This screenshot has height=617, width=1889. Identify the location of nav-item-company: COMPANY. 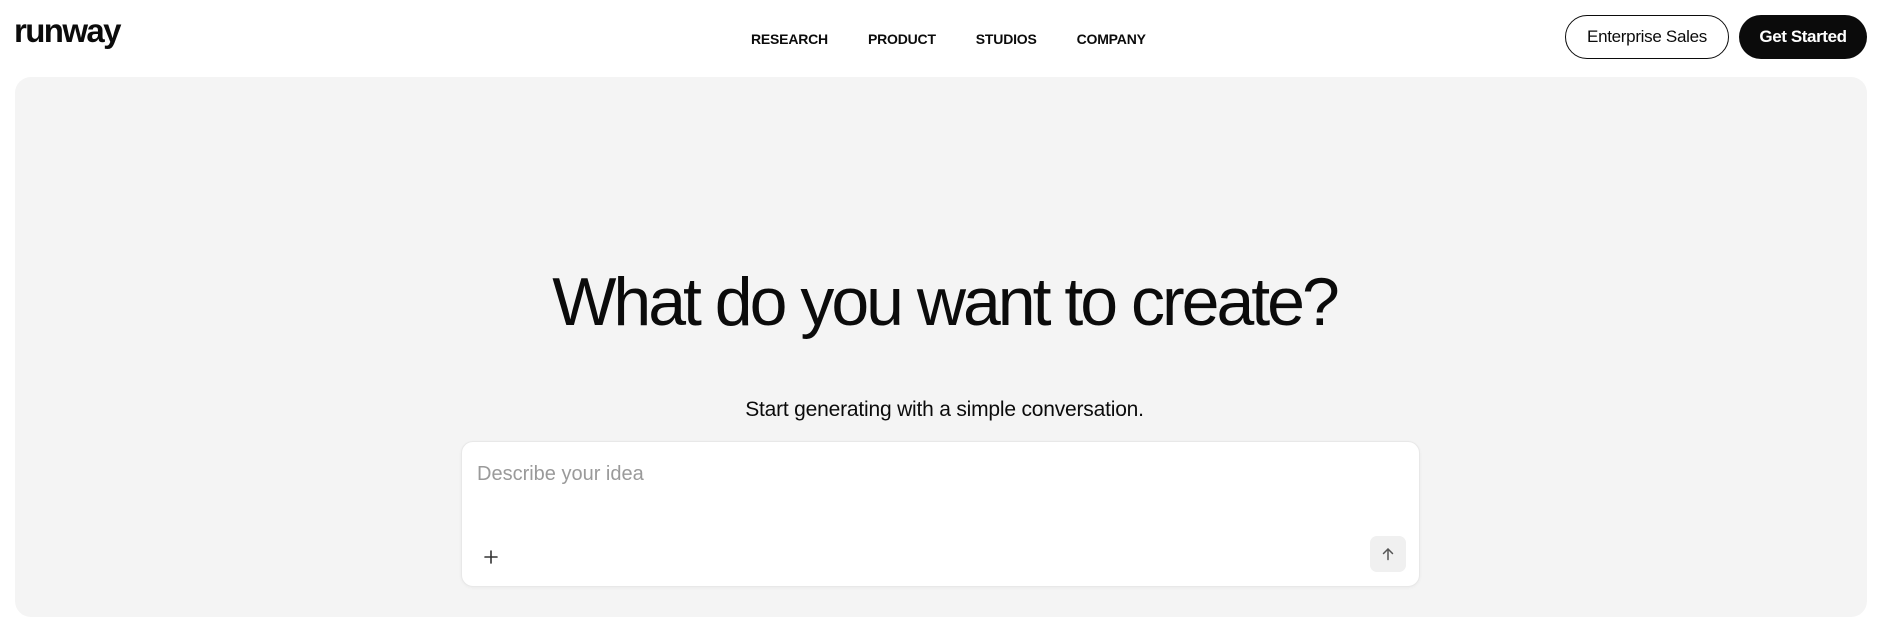
(1111, 39).